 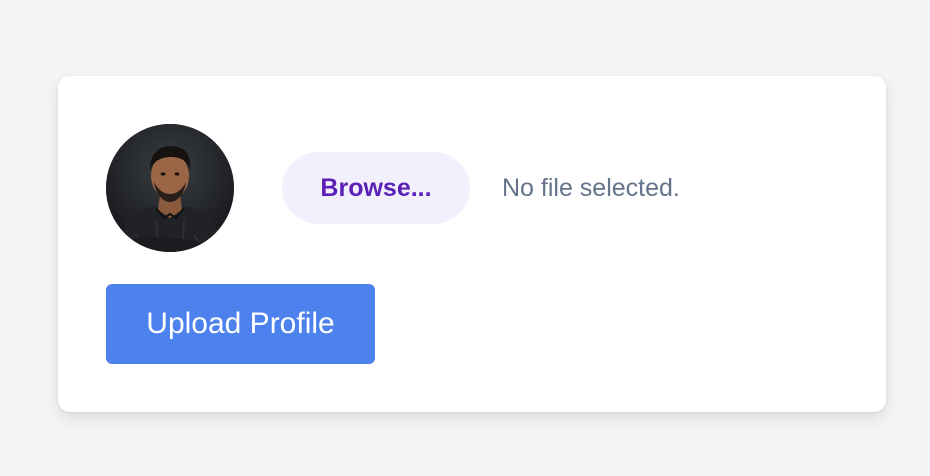 What do you see at coordinates (591, 188) in the screenshot?
I see `file-status-text: No file selected.` at bounding box center [591, 188].